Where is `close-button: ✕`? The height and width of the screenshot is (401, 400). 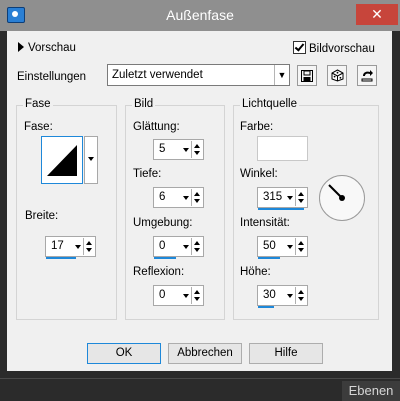
close-button: ✕ is located at coordinates (377, 14).